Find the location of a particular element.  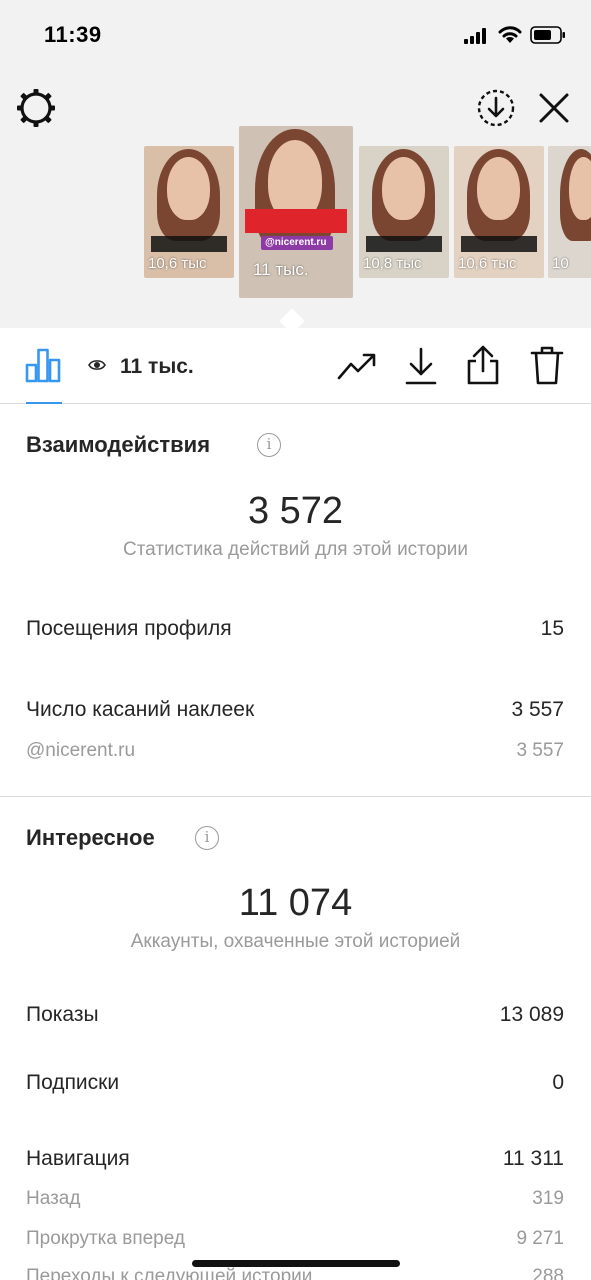

section-title-discovery: Интересное is located at coordinates (90, 837).